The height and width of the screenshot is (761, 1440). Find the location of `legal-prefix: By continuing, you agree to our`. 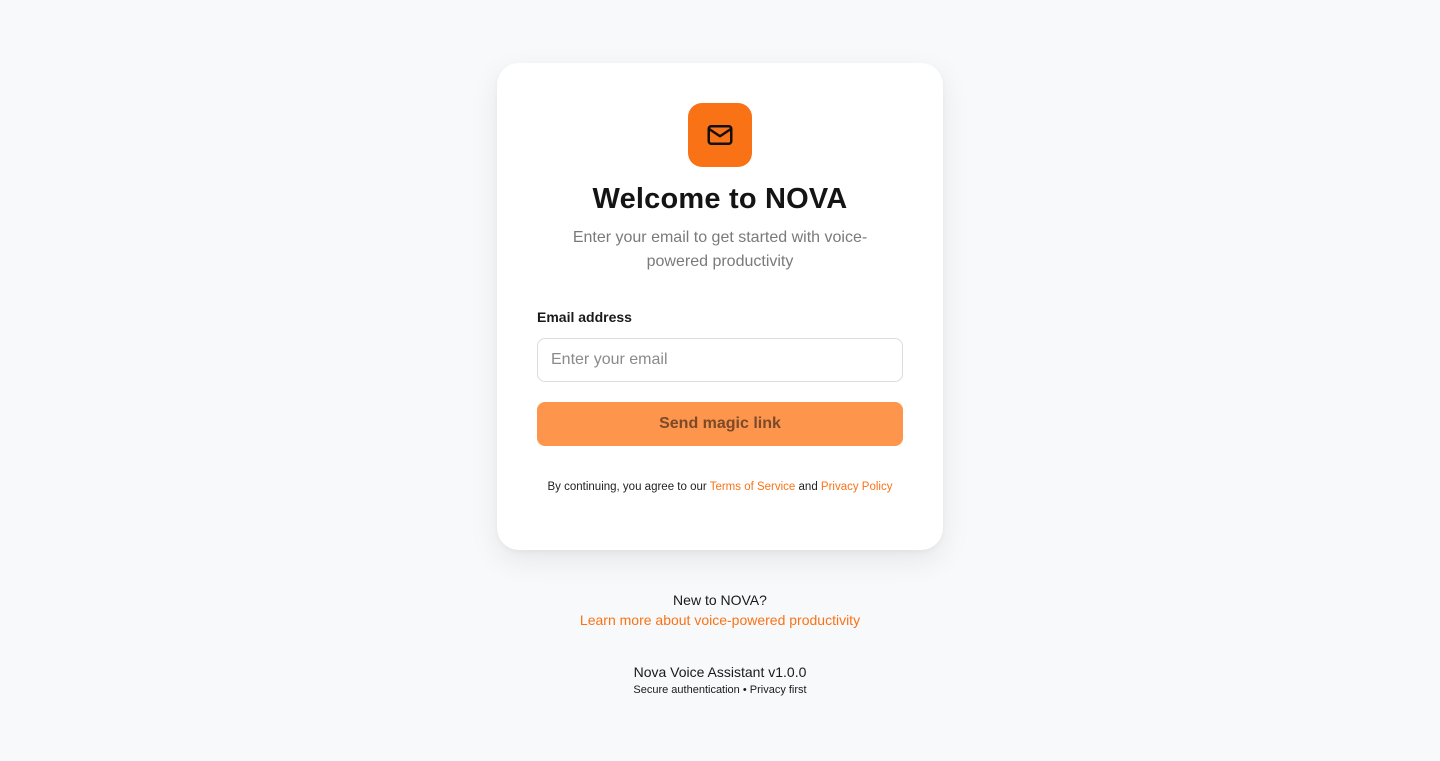

legal-prefix: By continuing, you agree to our is located at coordinates (628, 487).